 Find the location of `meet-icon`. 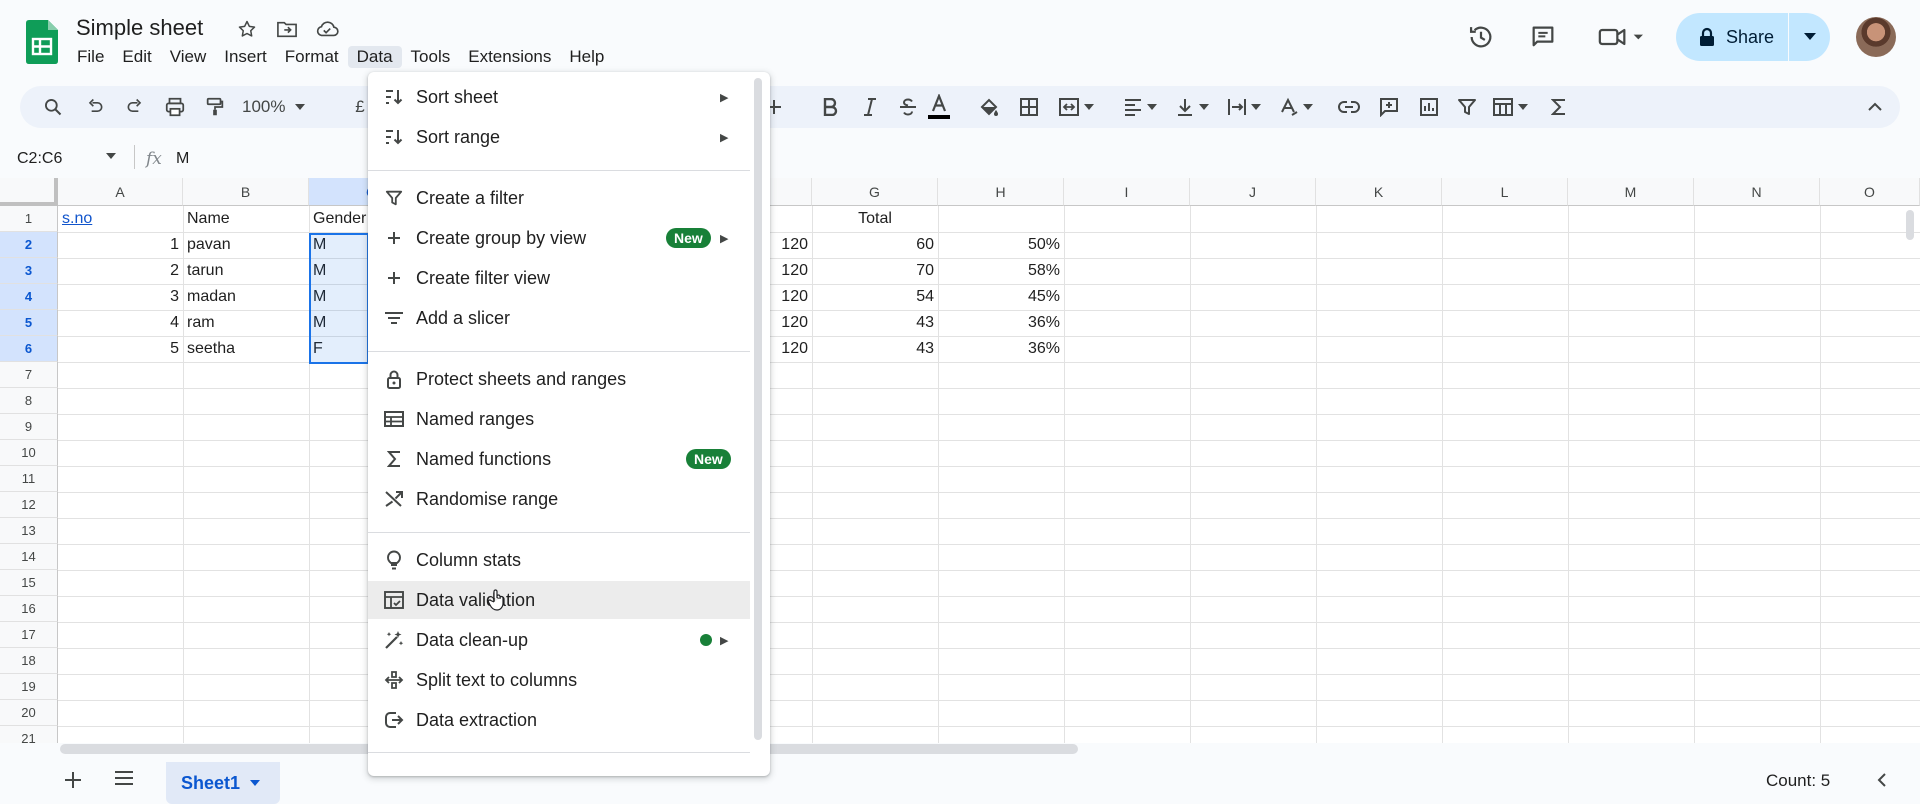

meet-icon is located at coordinates (1622, 37).